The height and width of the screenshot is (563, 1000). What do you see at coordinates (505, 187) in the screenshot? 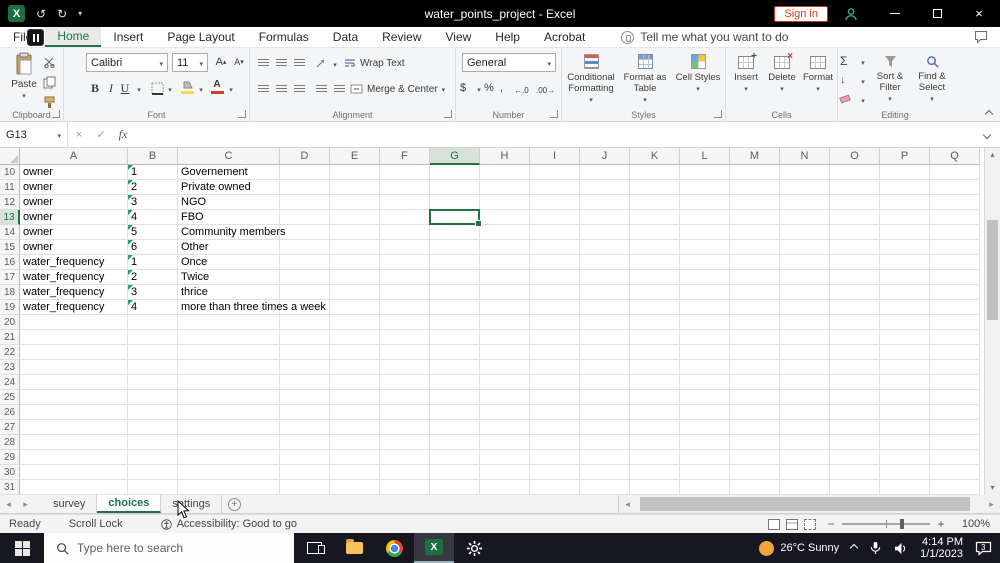
I see `cell-H11` at bounding box center [505, 187].